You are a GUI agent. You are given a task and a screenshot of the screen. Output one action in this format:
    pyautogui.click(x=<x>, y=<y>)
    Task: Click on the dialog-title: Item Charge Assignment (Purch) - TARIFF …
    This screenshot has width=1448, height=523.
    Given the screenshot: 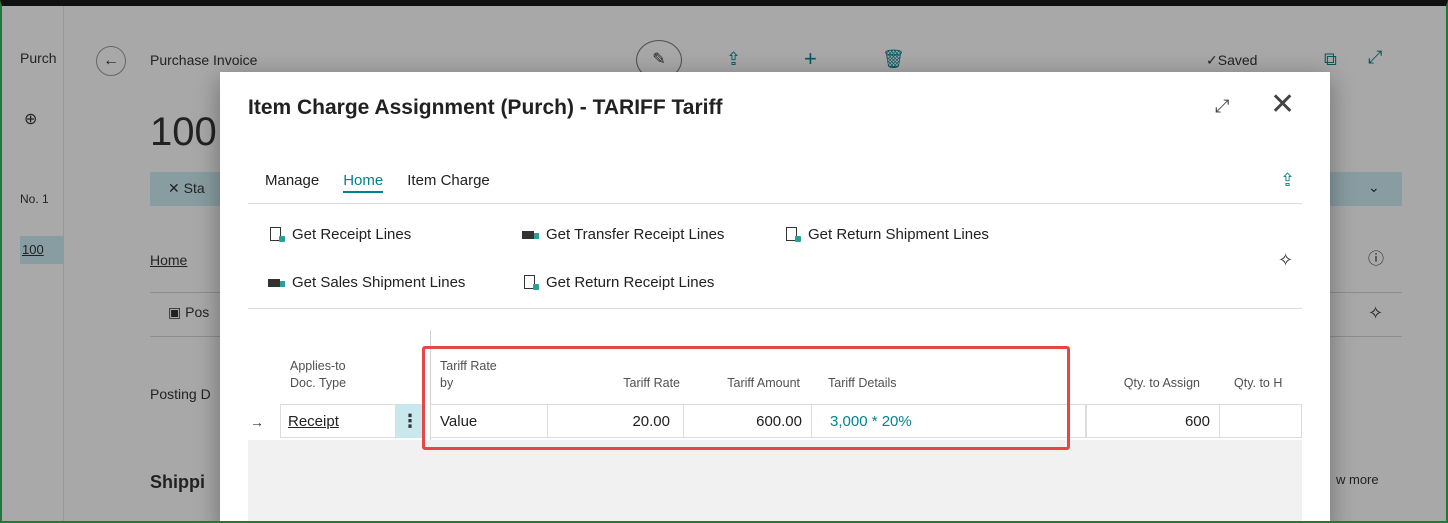 What is the action you would take?
    pyautogui.click(x=485, y=107)
    